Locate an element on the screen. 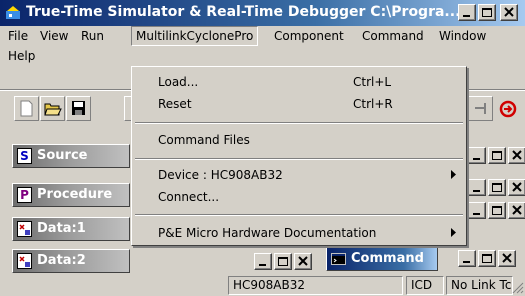  command-prompt-icon is located at coordinates (338, 259).